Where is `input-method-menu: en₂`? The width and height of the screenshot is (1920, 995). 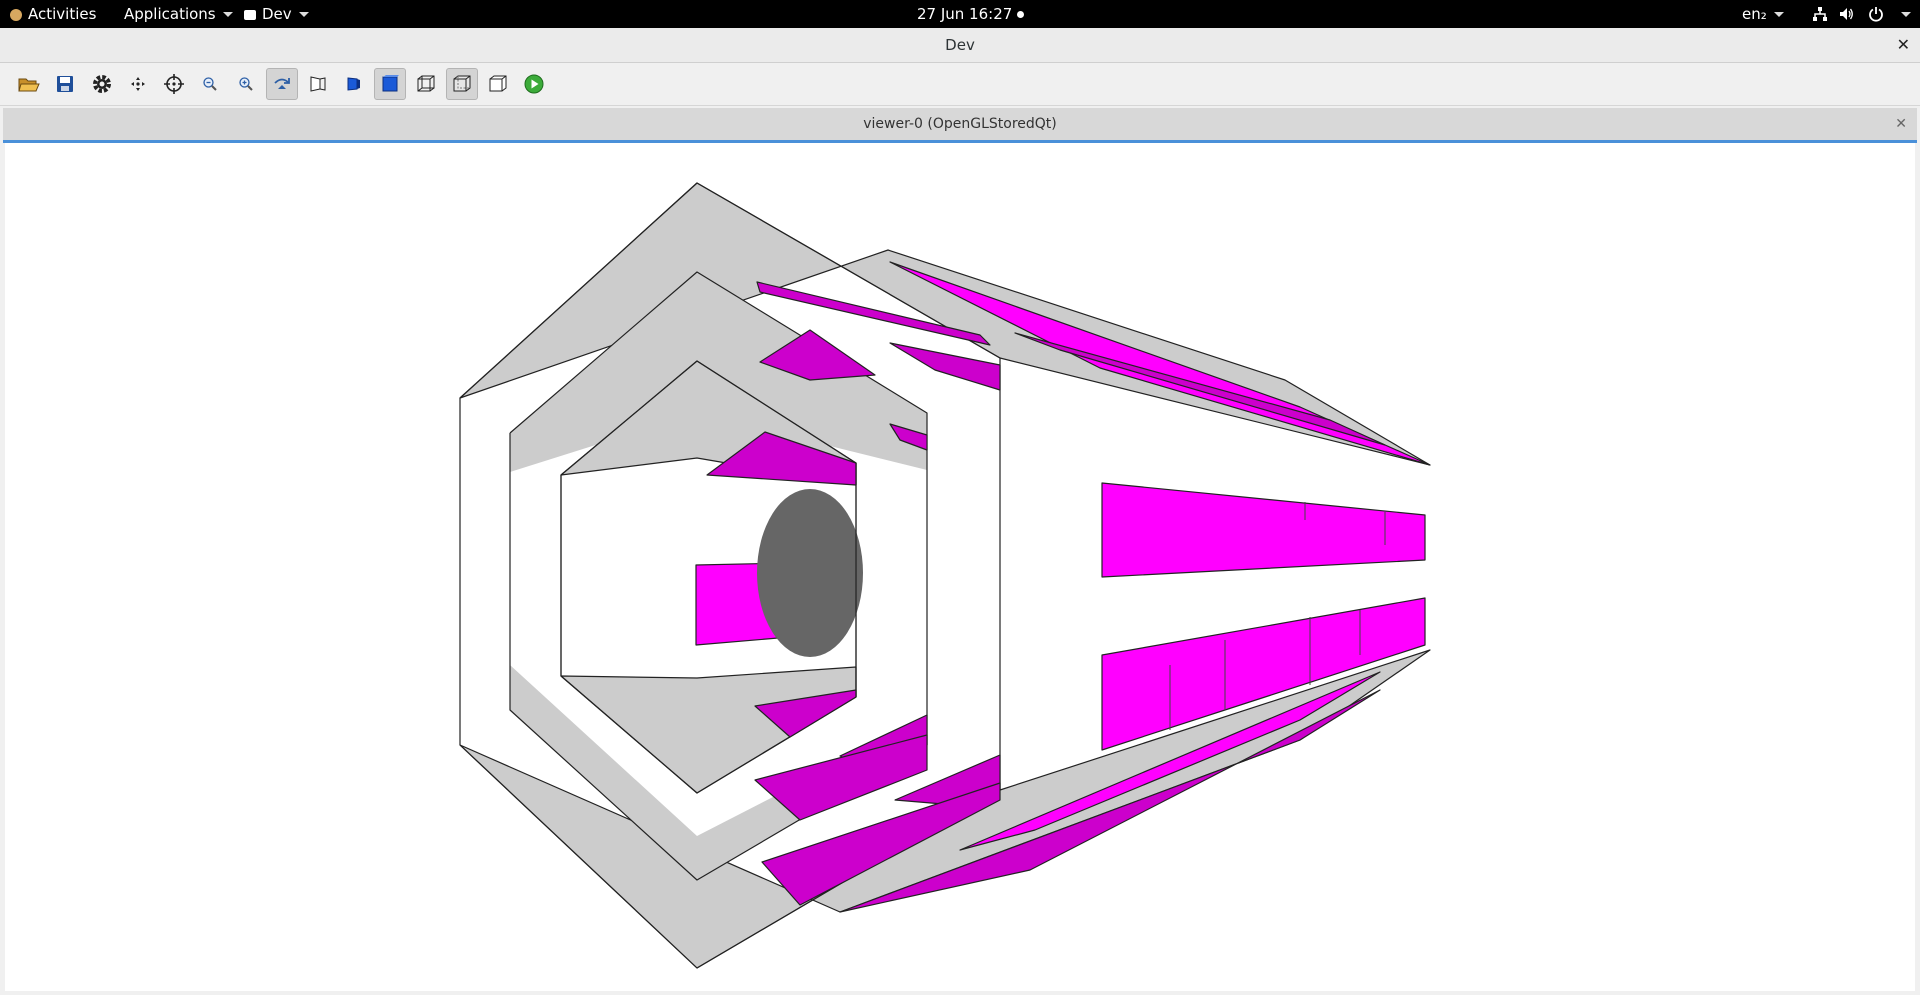 input-method-menu: en₂ is located at coordinates (1763, 14).